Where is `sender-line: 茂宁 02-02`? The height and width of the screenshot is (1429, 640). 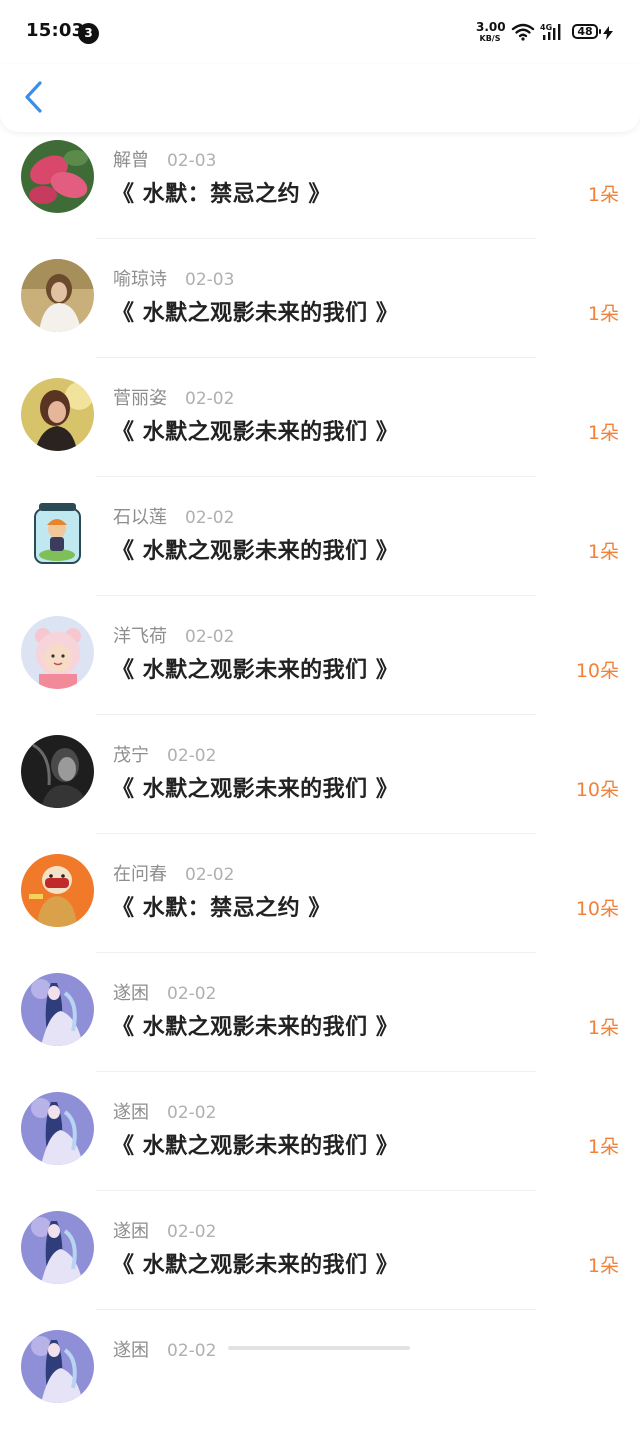
sender-line: 茂宁 02-02 is located at coordinates (164, 754).